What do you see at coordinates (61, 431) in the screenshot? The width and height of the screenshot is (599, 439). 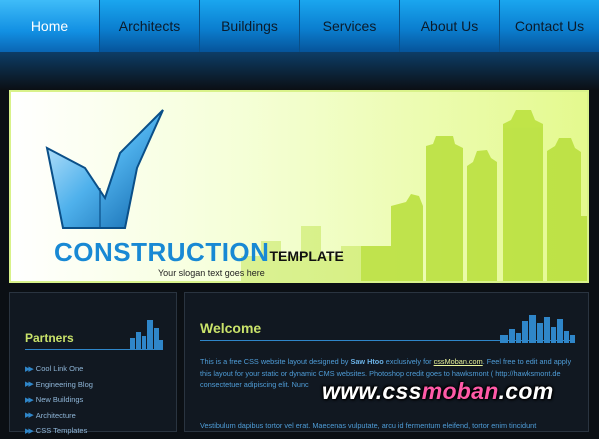 I see `partner-link-label: CSS Templates` at bounding box center [61, 431].